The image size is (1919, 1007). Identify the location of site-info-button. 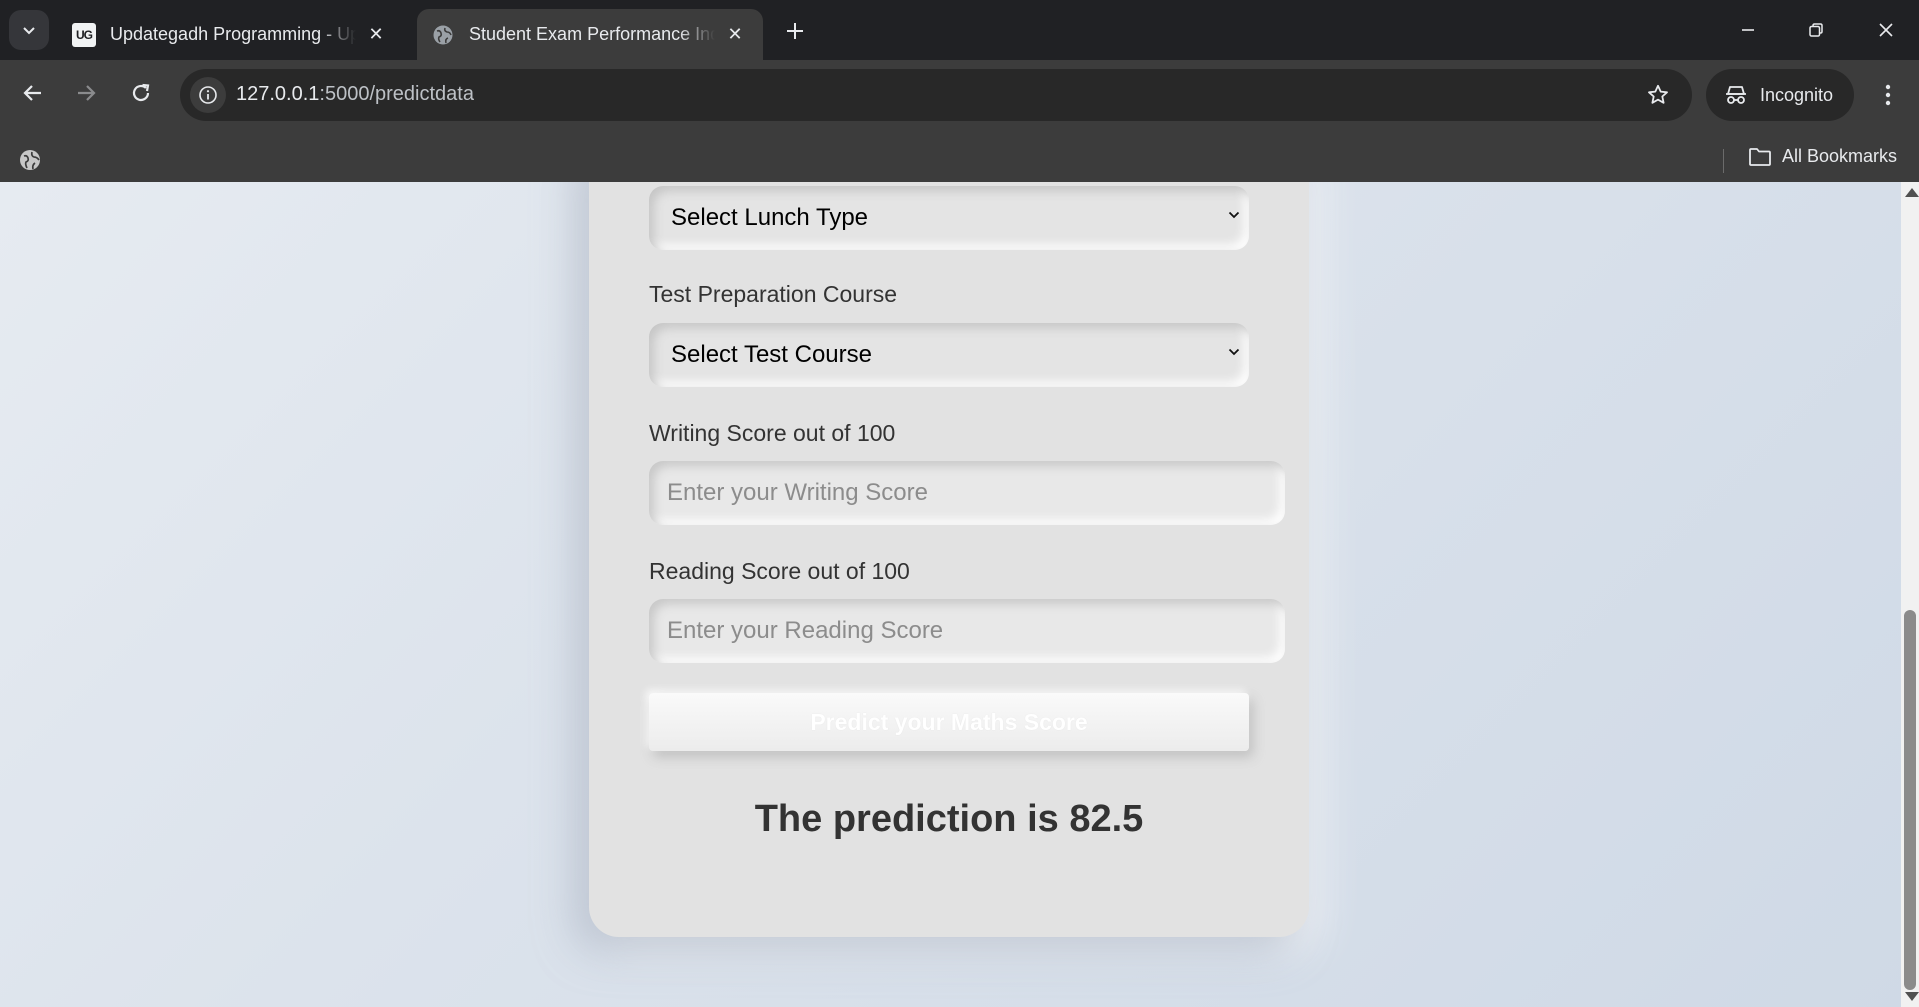
(208, 95).